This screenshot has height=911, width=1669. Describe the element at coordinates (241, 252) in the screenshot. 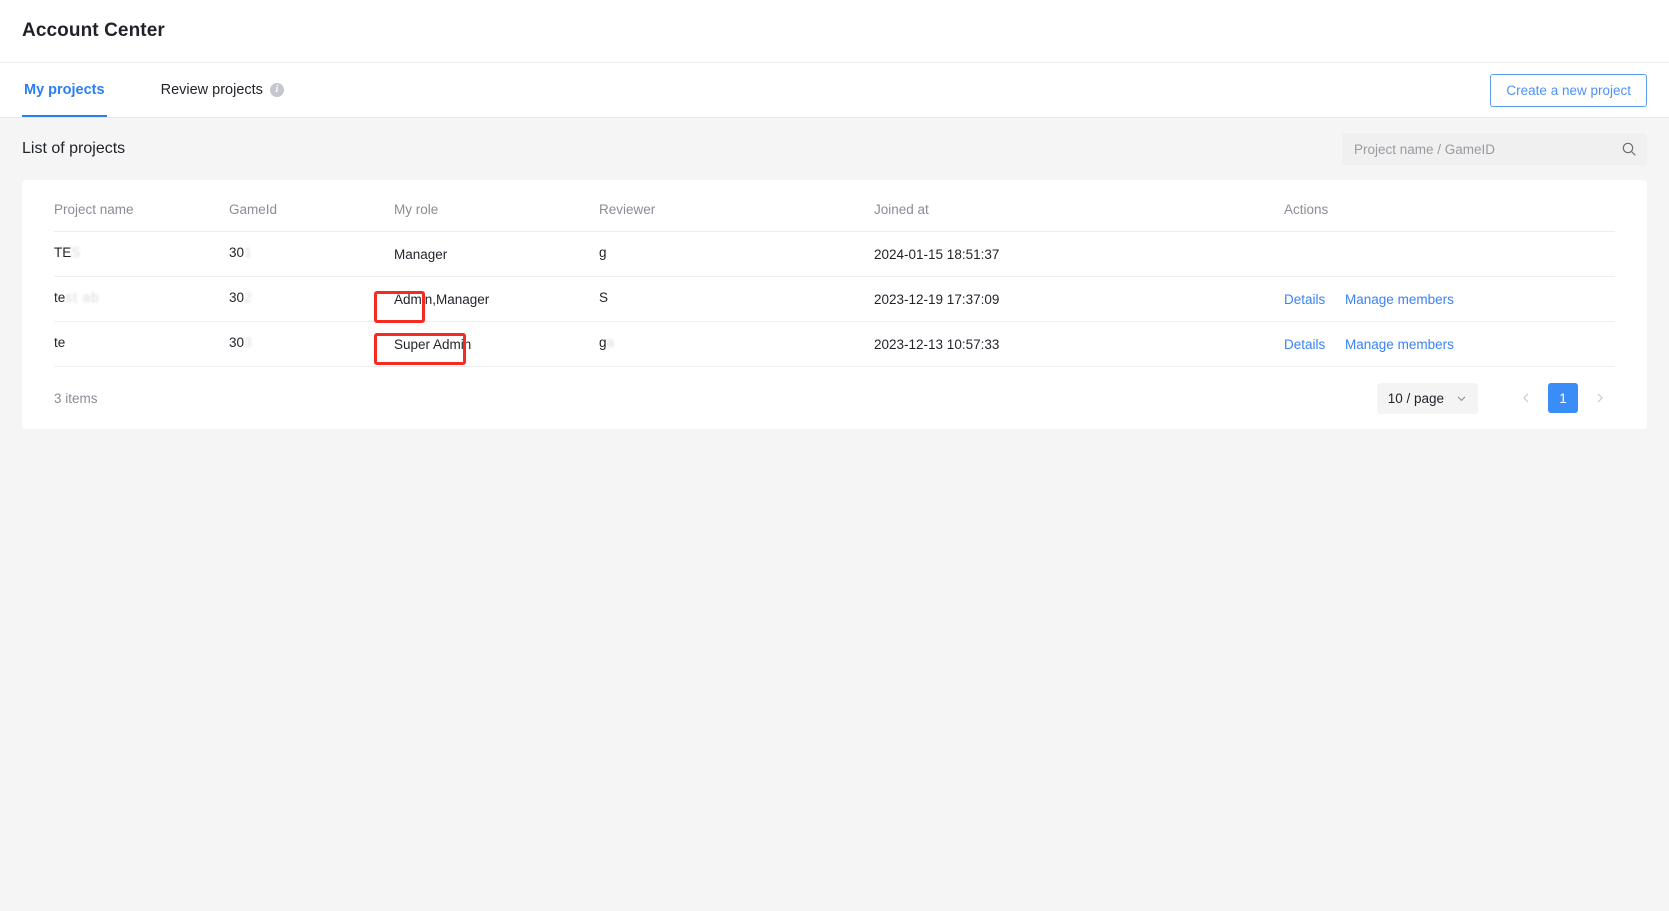

I see `game-id-value: 301` at that location.